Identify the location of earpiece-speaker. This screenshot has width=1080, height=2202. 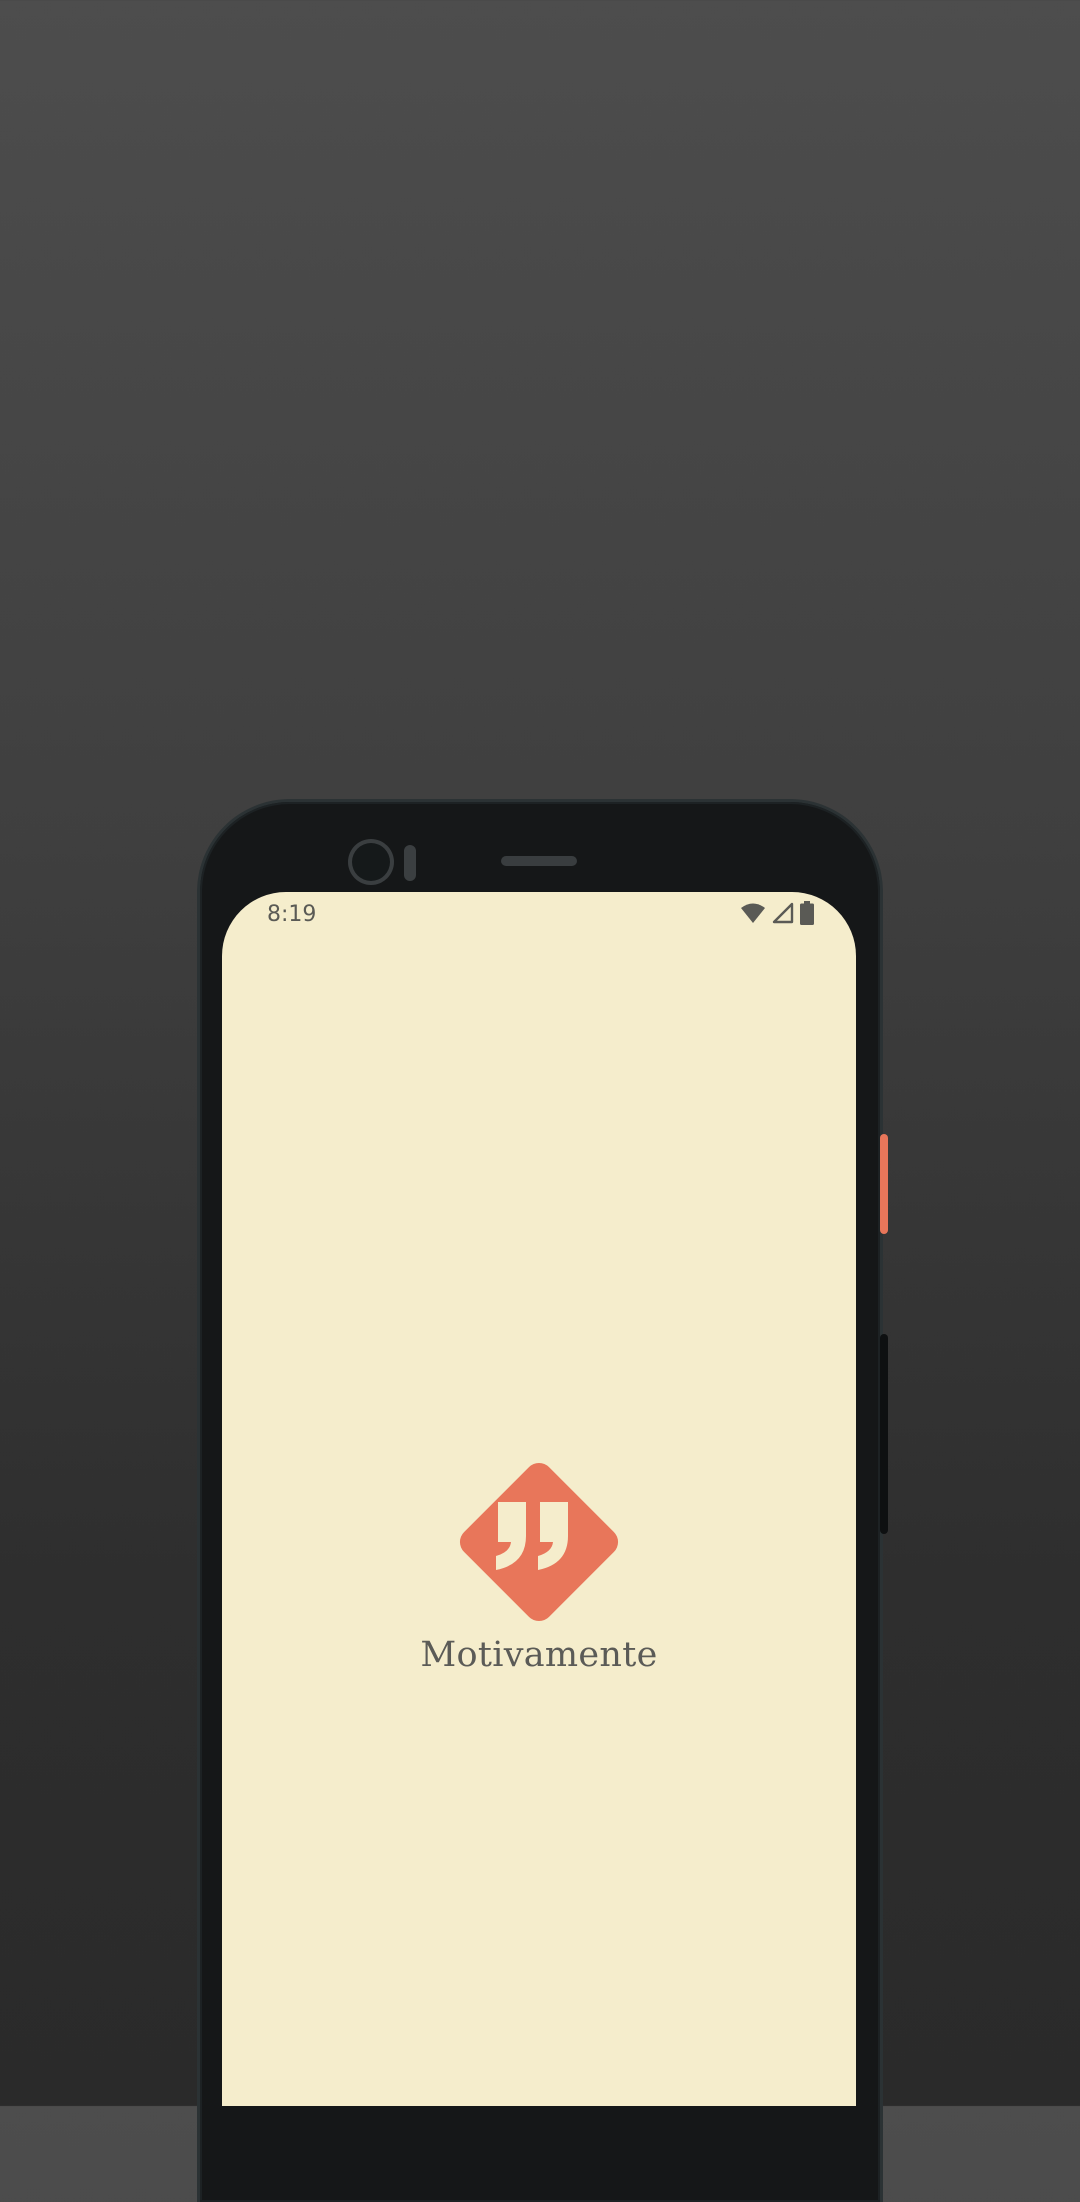
(539, 861).